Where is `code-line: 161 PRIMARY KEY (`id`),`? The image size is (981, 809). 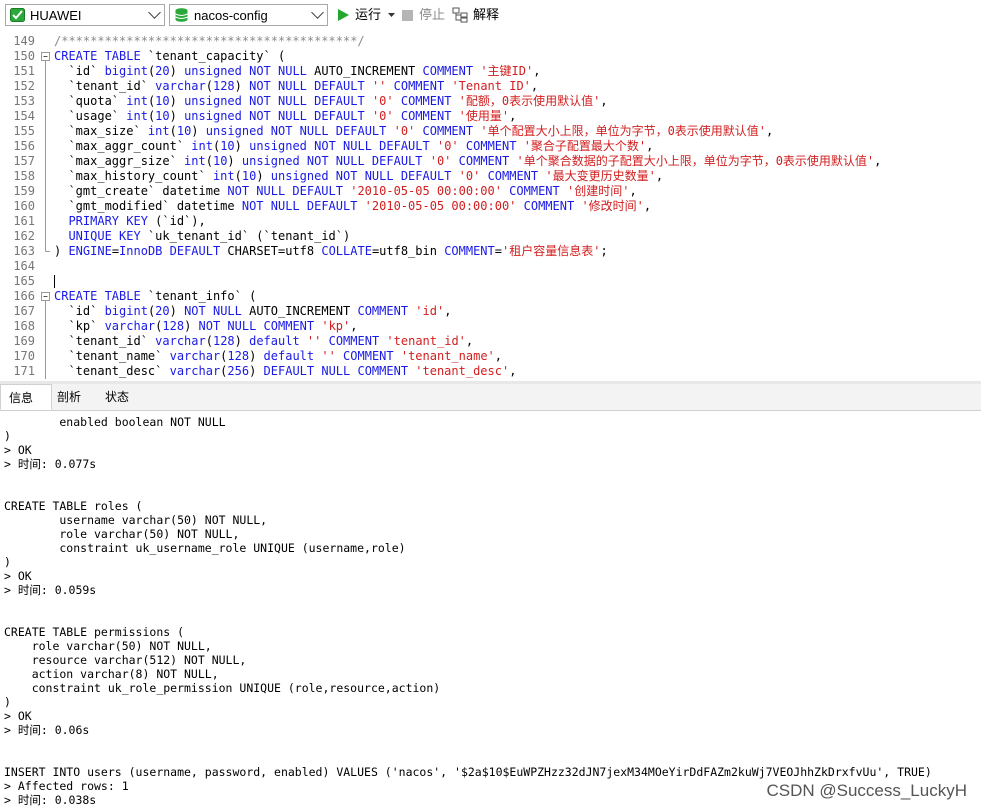 code-line: 161 PRIMARY KEY (`id`), is located at coordinates (490, 221).